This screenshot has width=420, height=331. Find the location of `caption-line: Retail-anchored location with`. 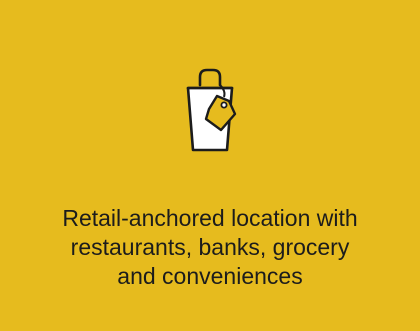

caption-line: Retail-anchored location with is located at coordinates (210, 218).